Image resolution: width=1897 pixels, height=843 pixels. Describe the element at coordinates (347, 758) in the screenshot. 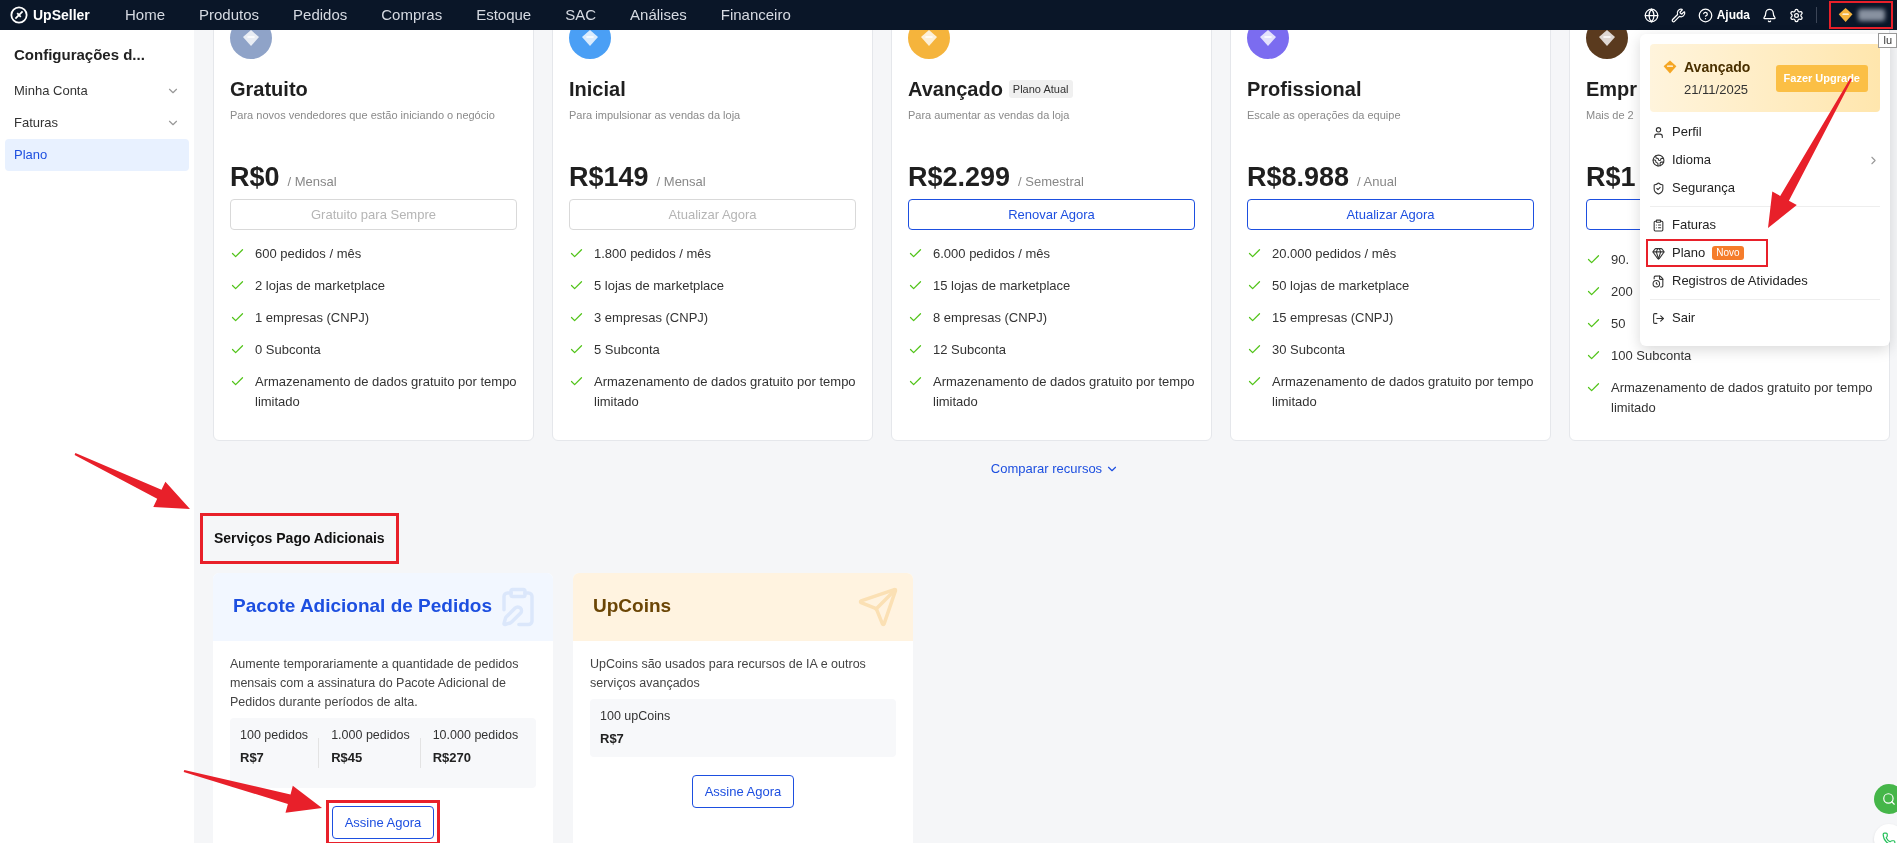

I see `option-price: R$45` at that location.